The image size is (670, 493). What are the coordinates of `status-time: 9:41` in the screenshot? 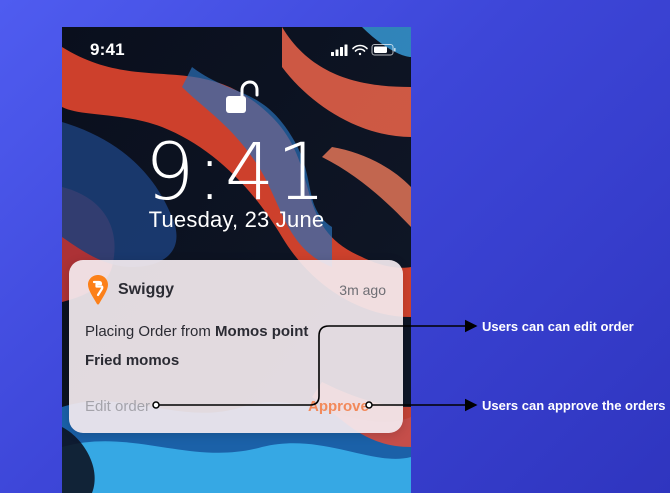 It's located at (107, 49).